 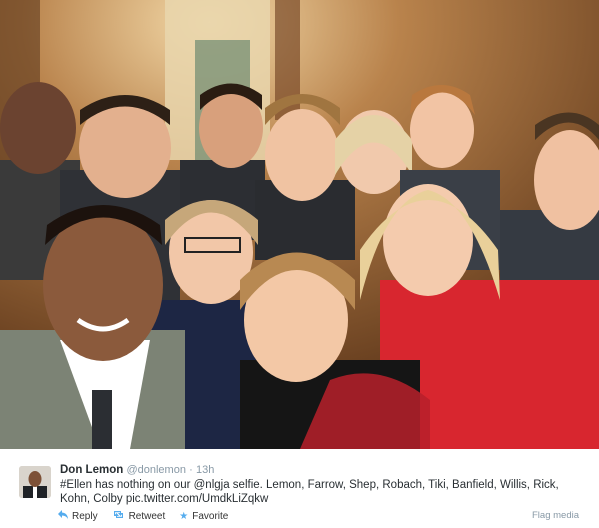 I want to click on retweet-label: Retweet, so click(x=147, y=516).